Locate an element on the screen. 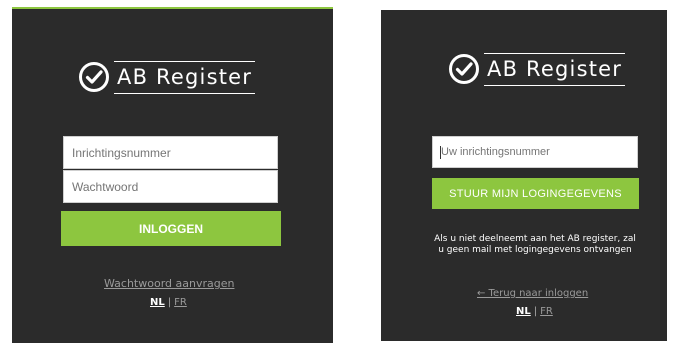 The width and height of the screenshot is (675, 345). login-button: INLOGGEN is located at coordinates (171, 228).